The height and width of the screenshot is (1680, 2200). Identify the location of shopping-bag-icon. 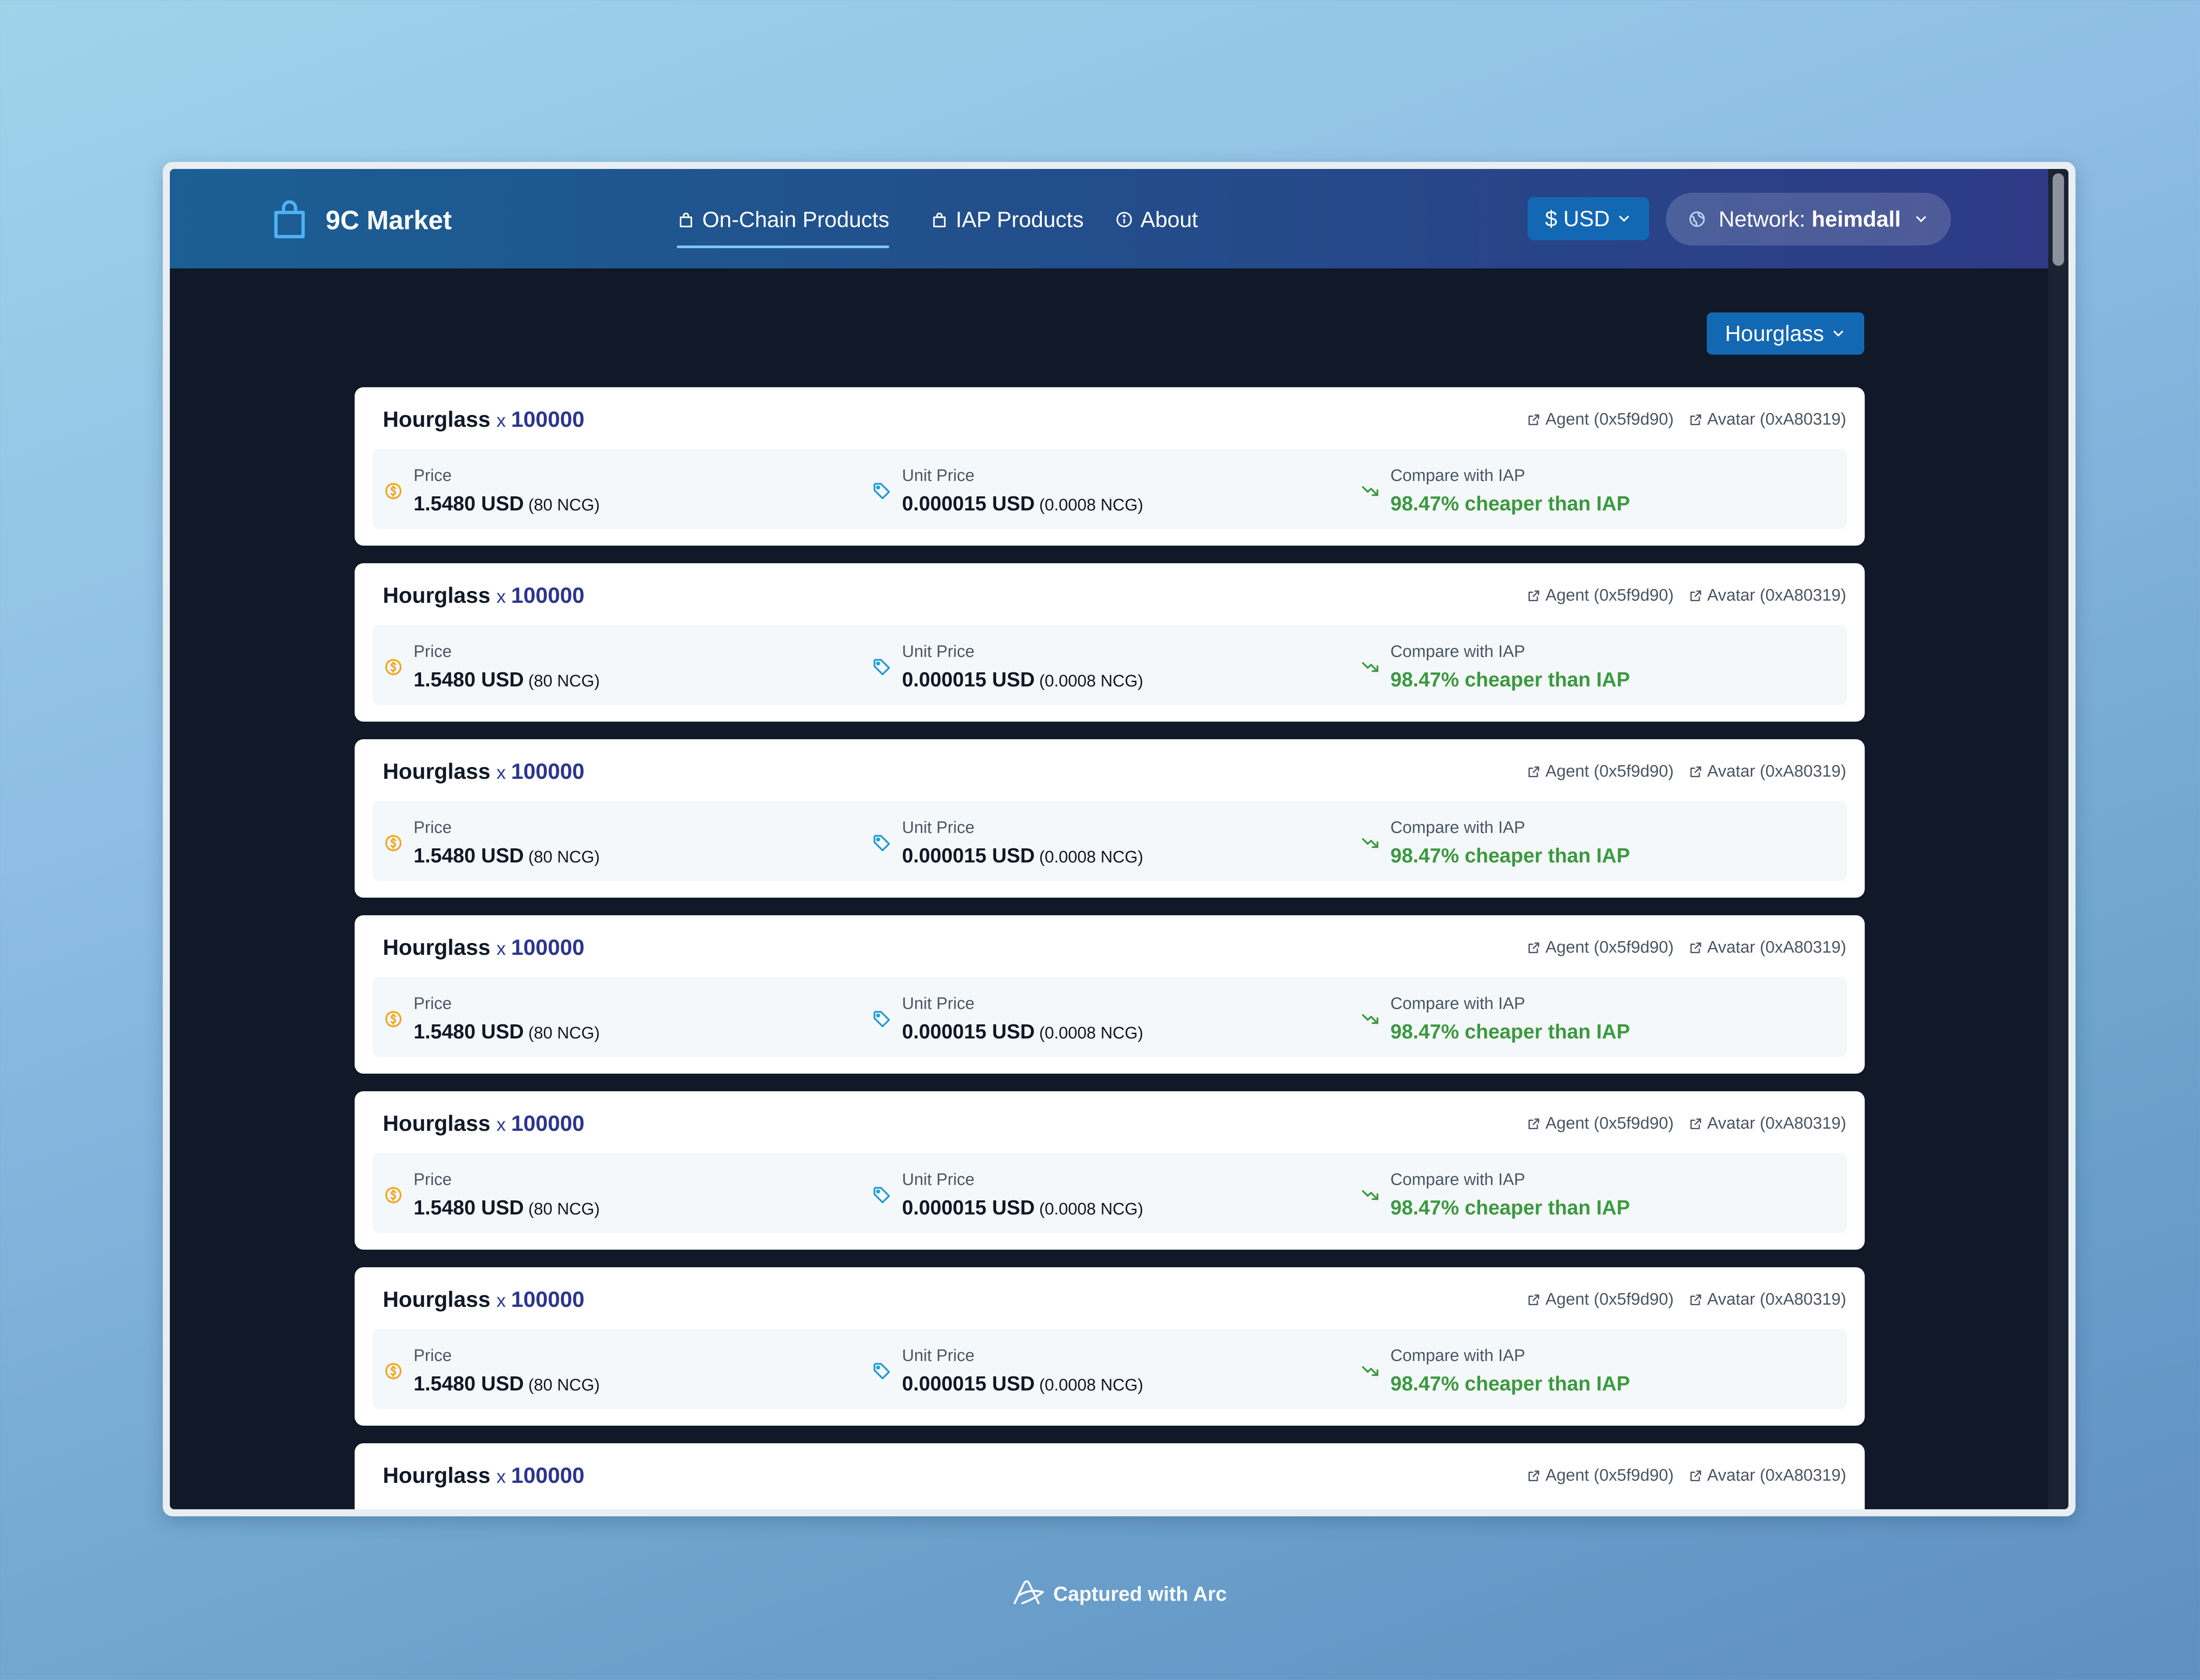
(289, 219).